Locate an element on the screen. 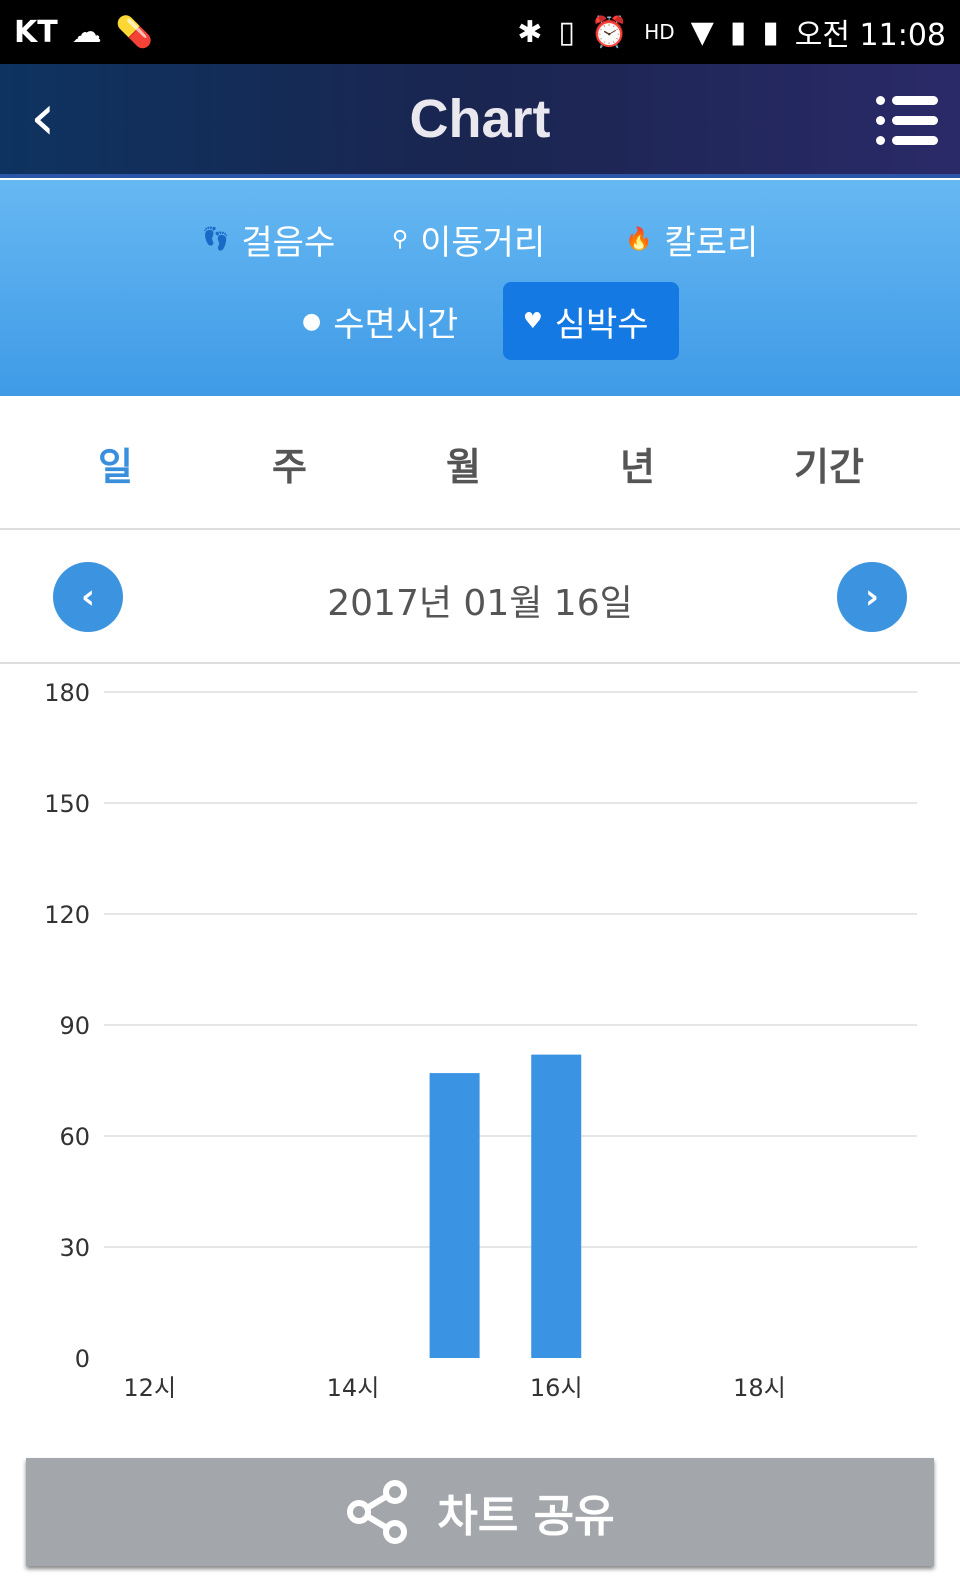  current-date: 2017년 01월 16일 is located at coordinates (480, 603).